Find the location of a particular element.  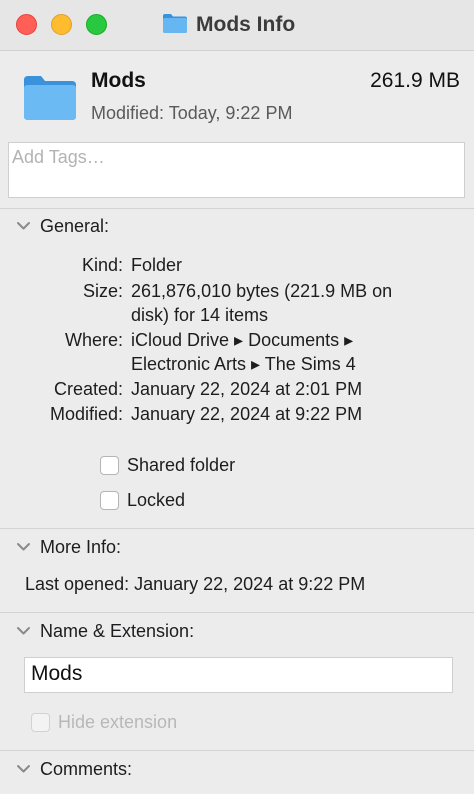

title-bar: Mods Info is located at coordinates (237, 25).